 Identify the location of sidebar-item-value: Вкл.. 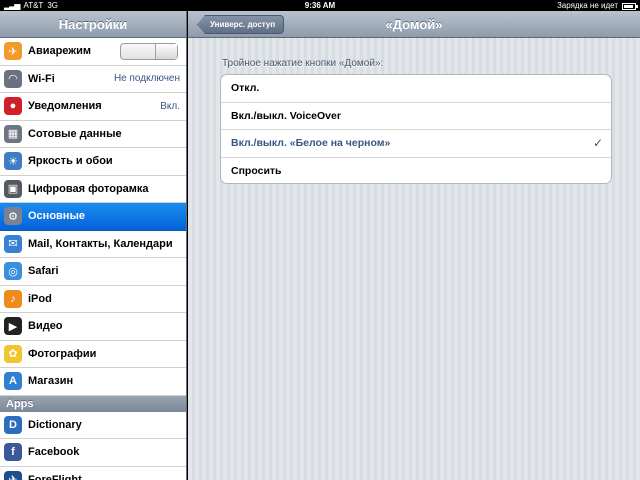
(170, 106).